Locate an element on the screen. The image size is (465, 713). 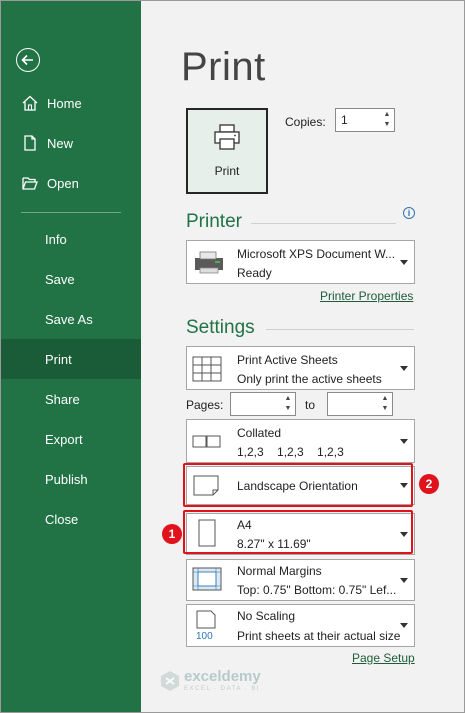
sidebar-item-label: Print is located at coordinates (58, 359).